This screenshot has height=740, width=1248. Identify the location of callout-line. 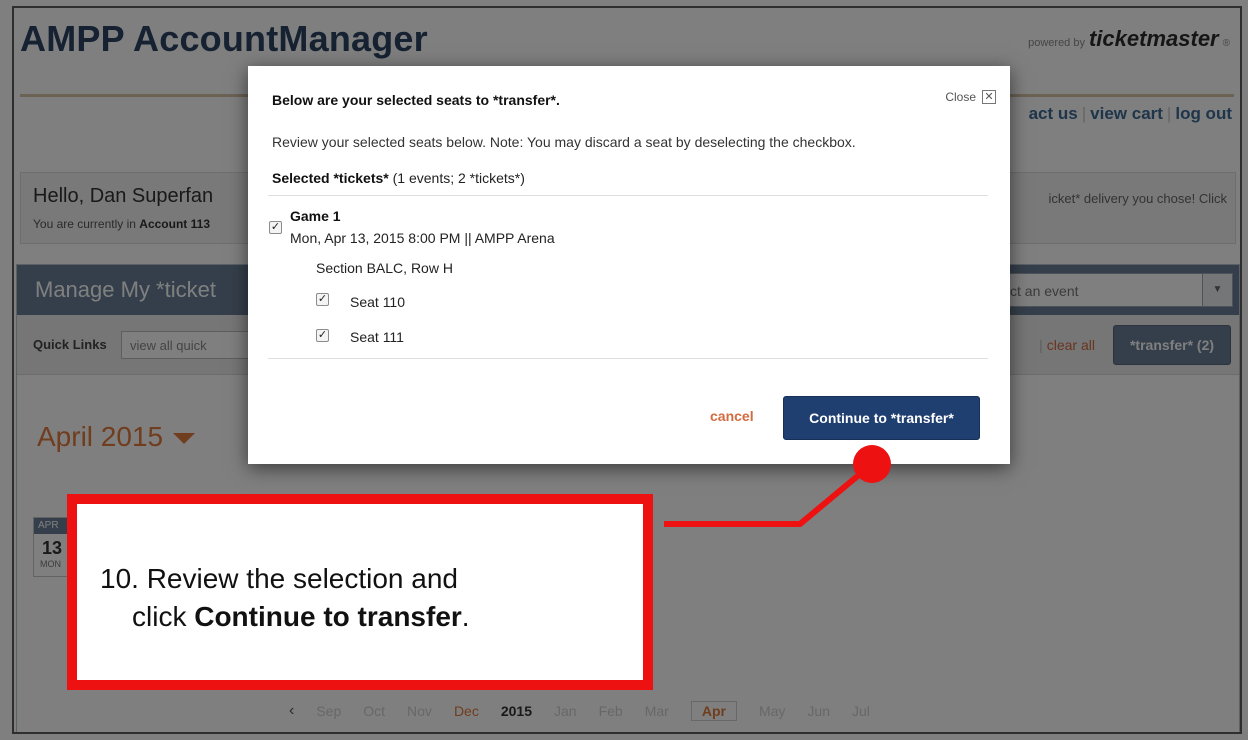
(769, 494).